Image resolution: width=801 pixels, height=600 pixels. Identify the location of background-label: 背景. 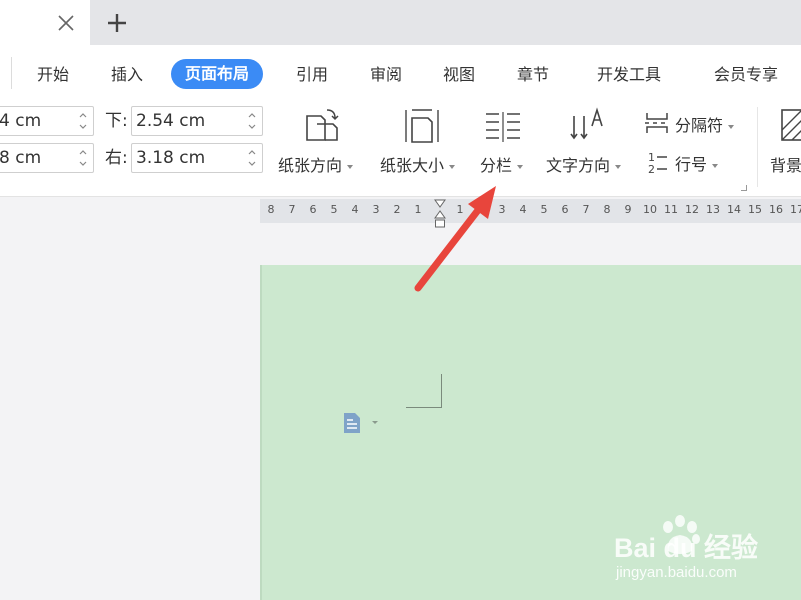
(785, 165).